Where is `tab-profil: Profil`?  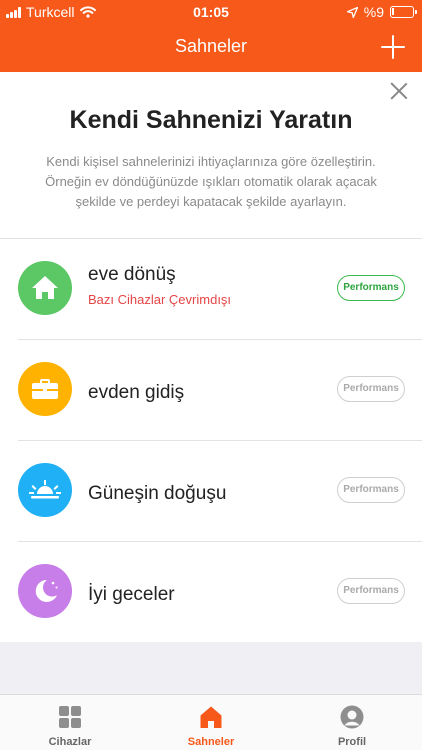
tab-profil: Profil is located at coordinates (352, 722).